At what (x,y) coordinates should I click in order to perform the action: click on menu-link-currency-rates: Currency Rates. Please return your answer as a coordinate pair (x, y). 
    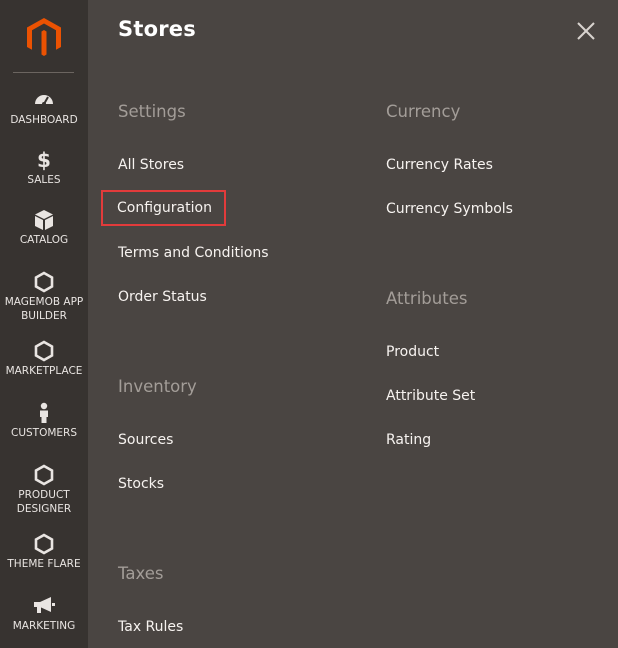
    Looking at the image, I should click on (439, 165).